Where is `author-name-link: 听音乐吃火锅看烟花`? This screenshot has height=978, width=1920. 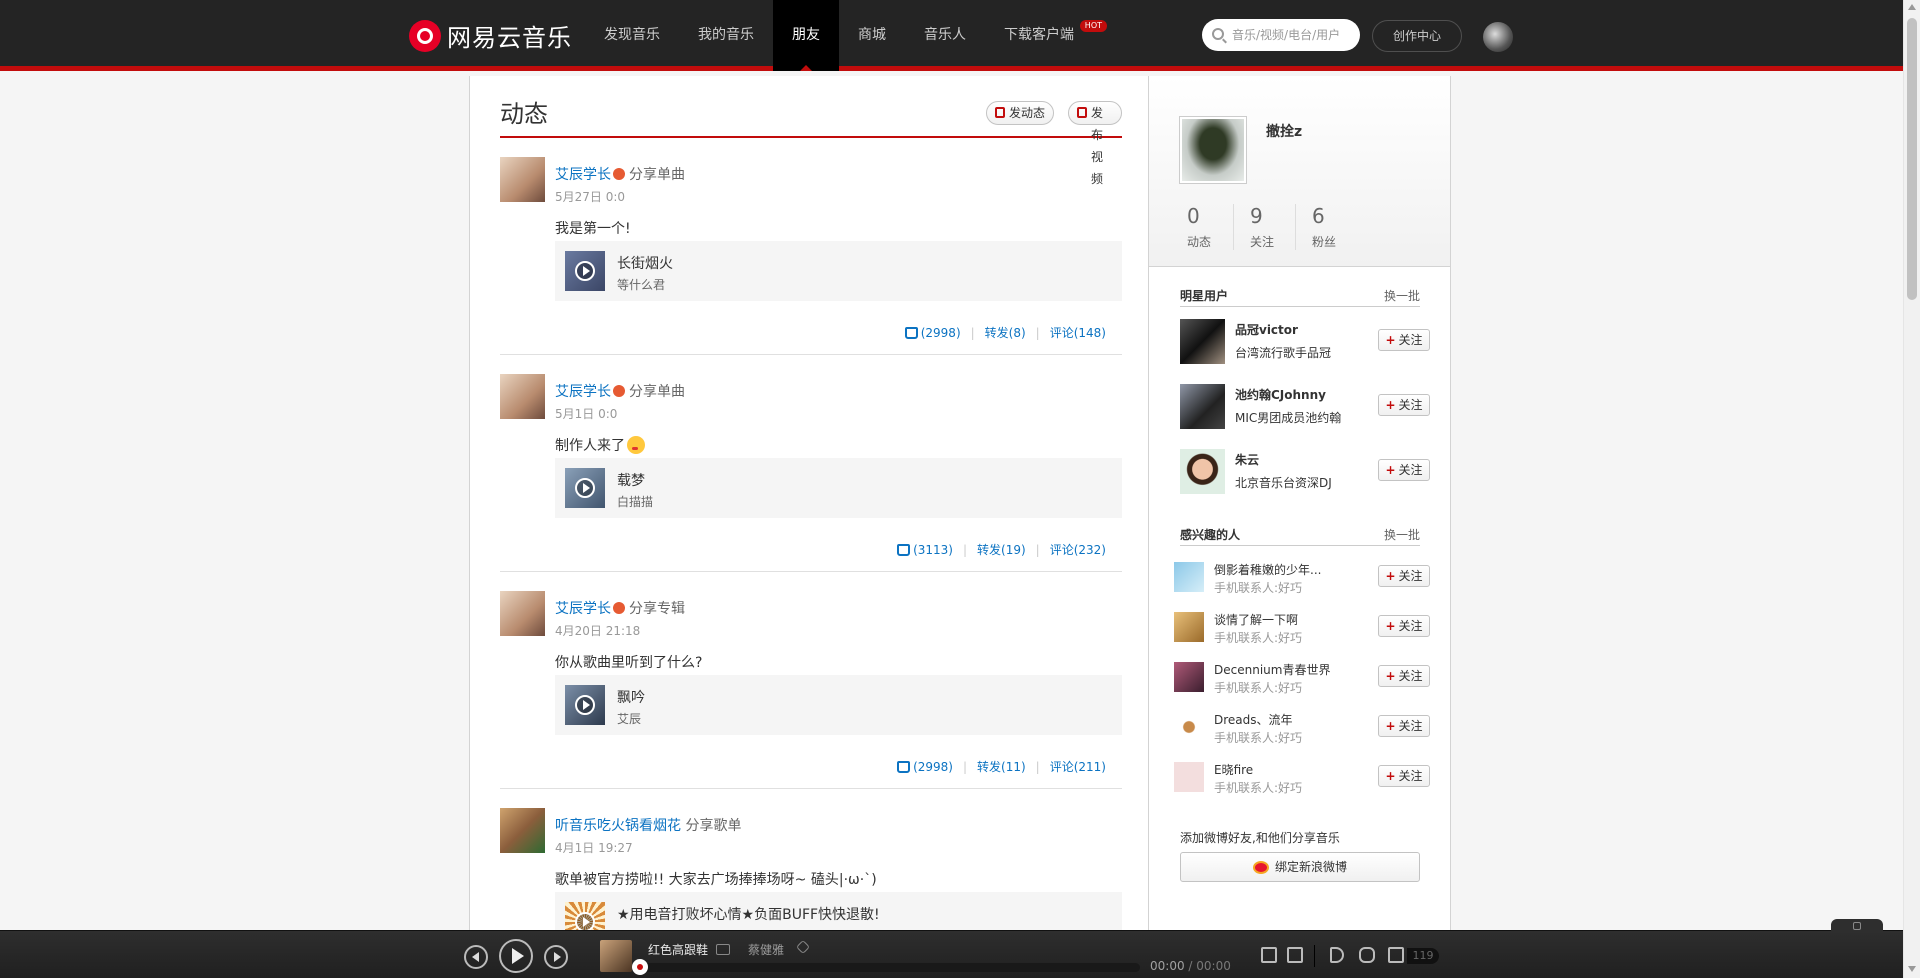
author-name-link: 听音乐吃火锅看烟花 is located at coordinates (618, 826).